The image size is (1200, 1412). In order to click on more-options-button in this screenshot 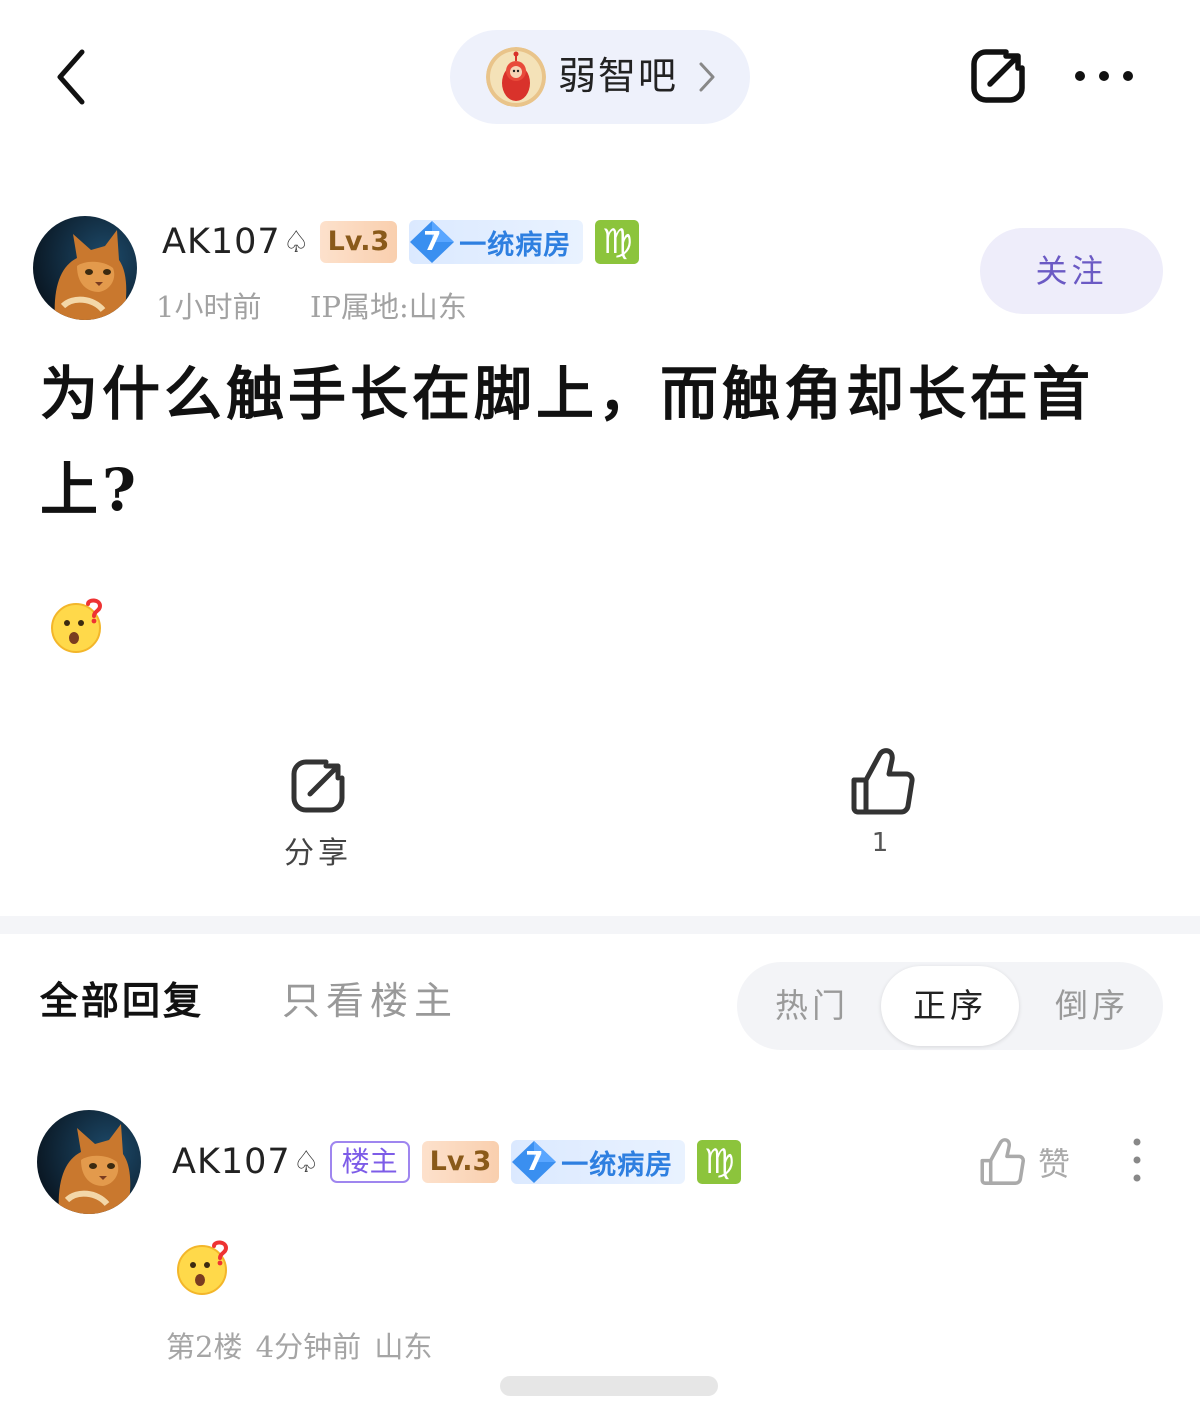, I will do `click(1104, 76)`.